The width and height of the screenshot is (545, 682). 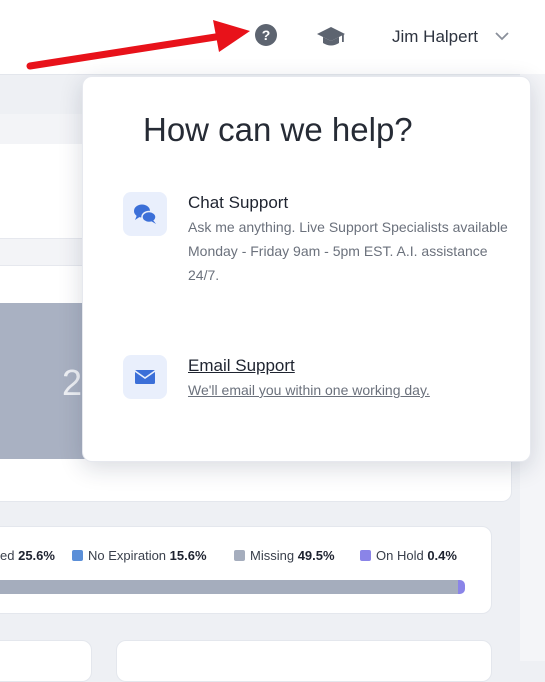 I want to click on stat-value: 2, so click(x=72, y=382).